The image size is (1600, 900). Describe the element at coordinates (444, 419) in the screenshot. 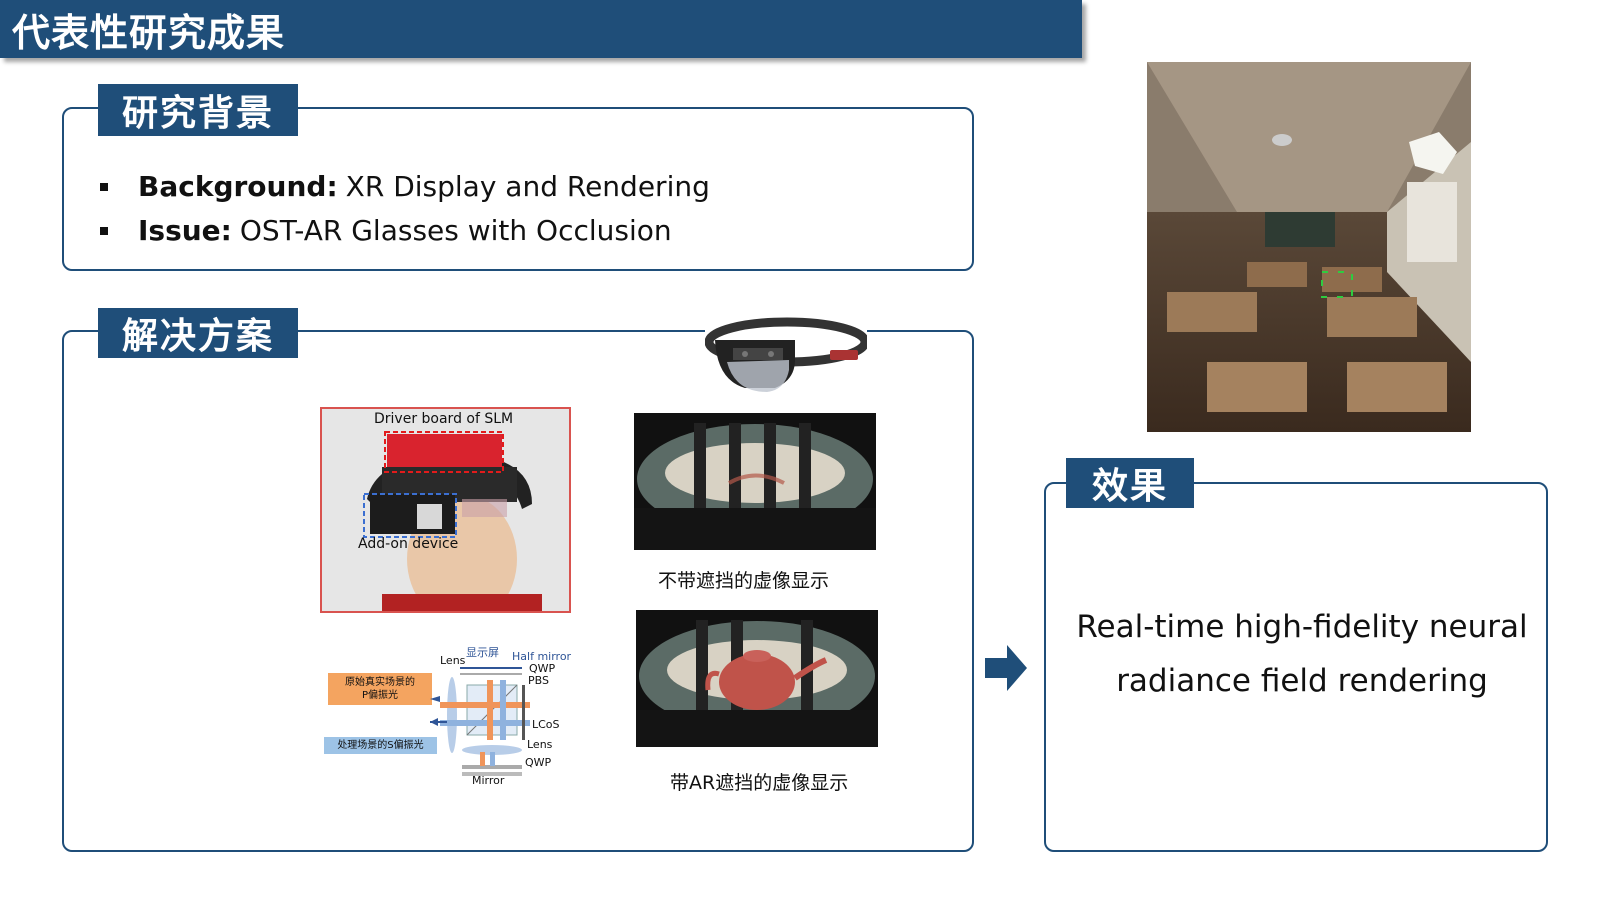

I see `driver-board-label: Driver board of SLM` at that location.